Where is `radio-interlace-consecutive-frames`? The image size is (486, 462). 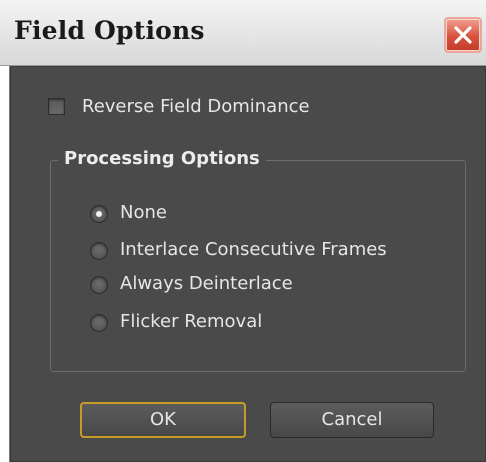 radio-interlace-consecutive-frames is located at coordinates (99, 251).